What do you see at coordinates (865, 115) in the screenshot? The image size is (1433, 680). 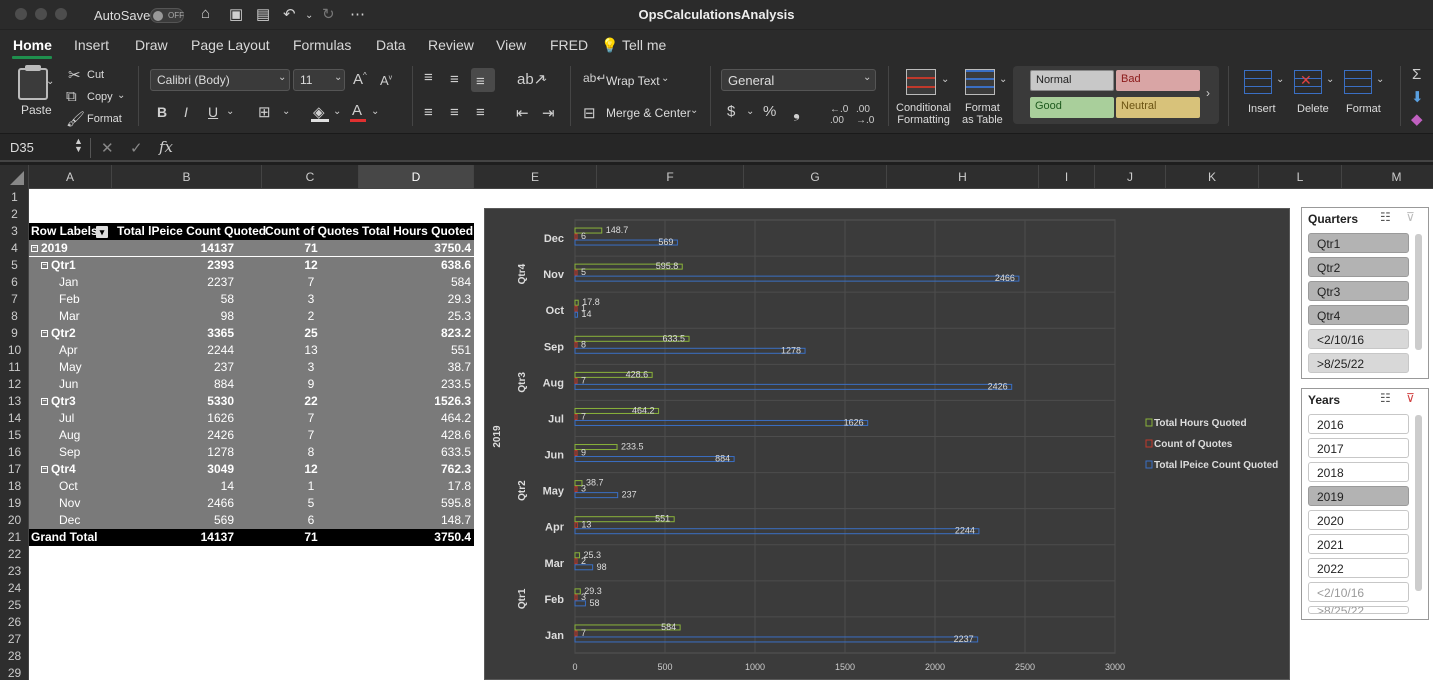 I see `decrease-decimal-icon: .00 →.0` at bounding box center [865, 115].